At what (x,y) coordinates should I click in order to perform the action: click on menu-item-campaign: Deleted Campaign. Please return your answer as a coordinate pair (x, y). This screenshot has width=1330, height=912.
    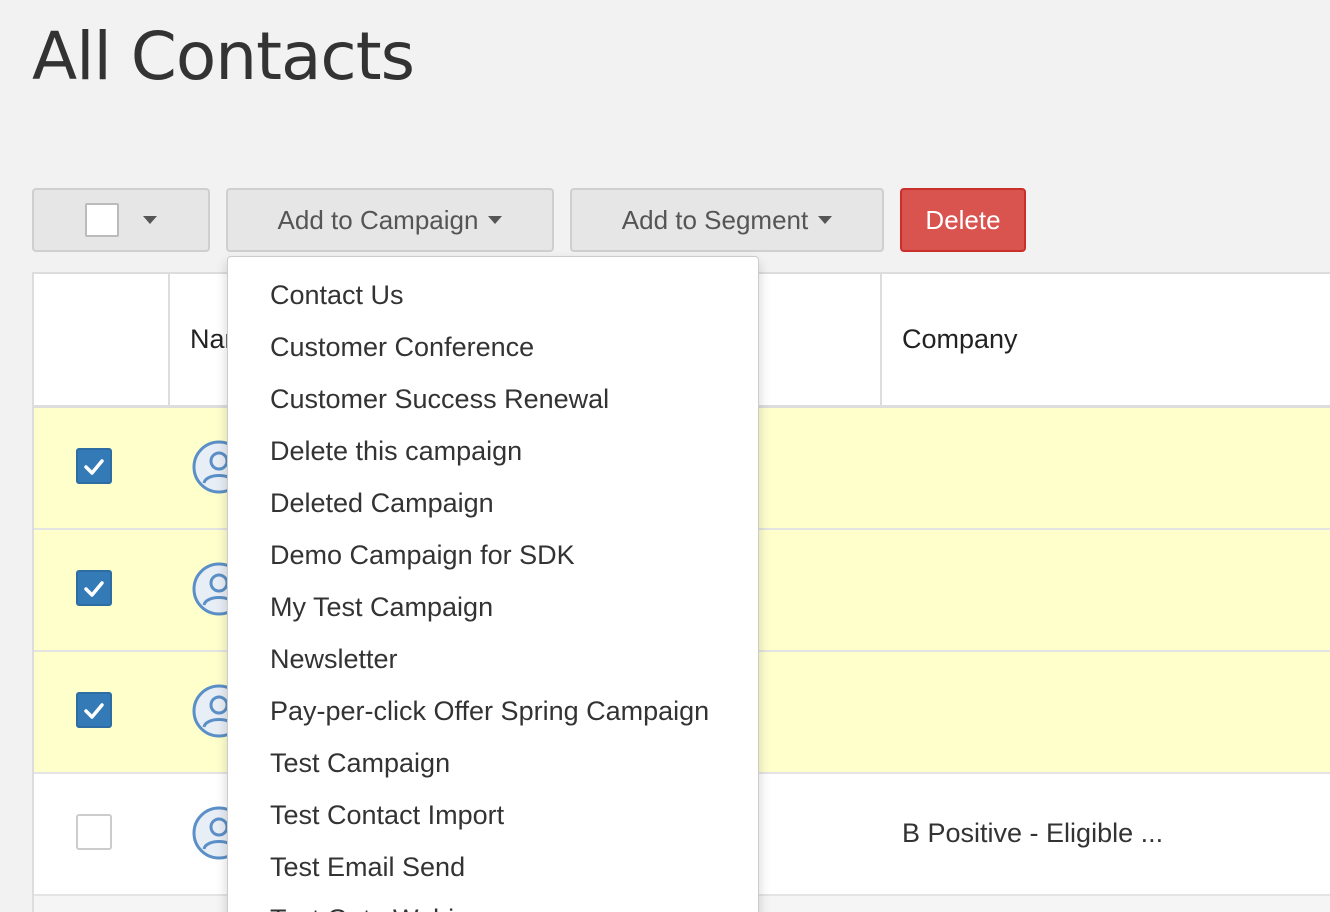
    Looking at the image, I should click on (493, 507).